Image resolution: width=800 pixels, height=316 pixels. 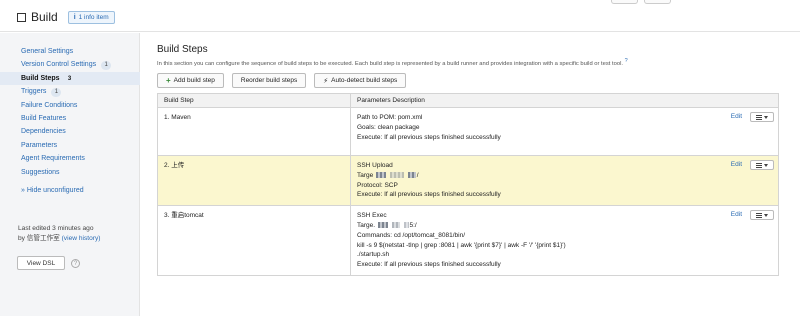 What do you see at coordinates (40, 172) in the screenshot?
I see `sidebar-item-label: Suggestions` at bounding box center [40, 172].